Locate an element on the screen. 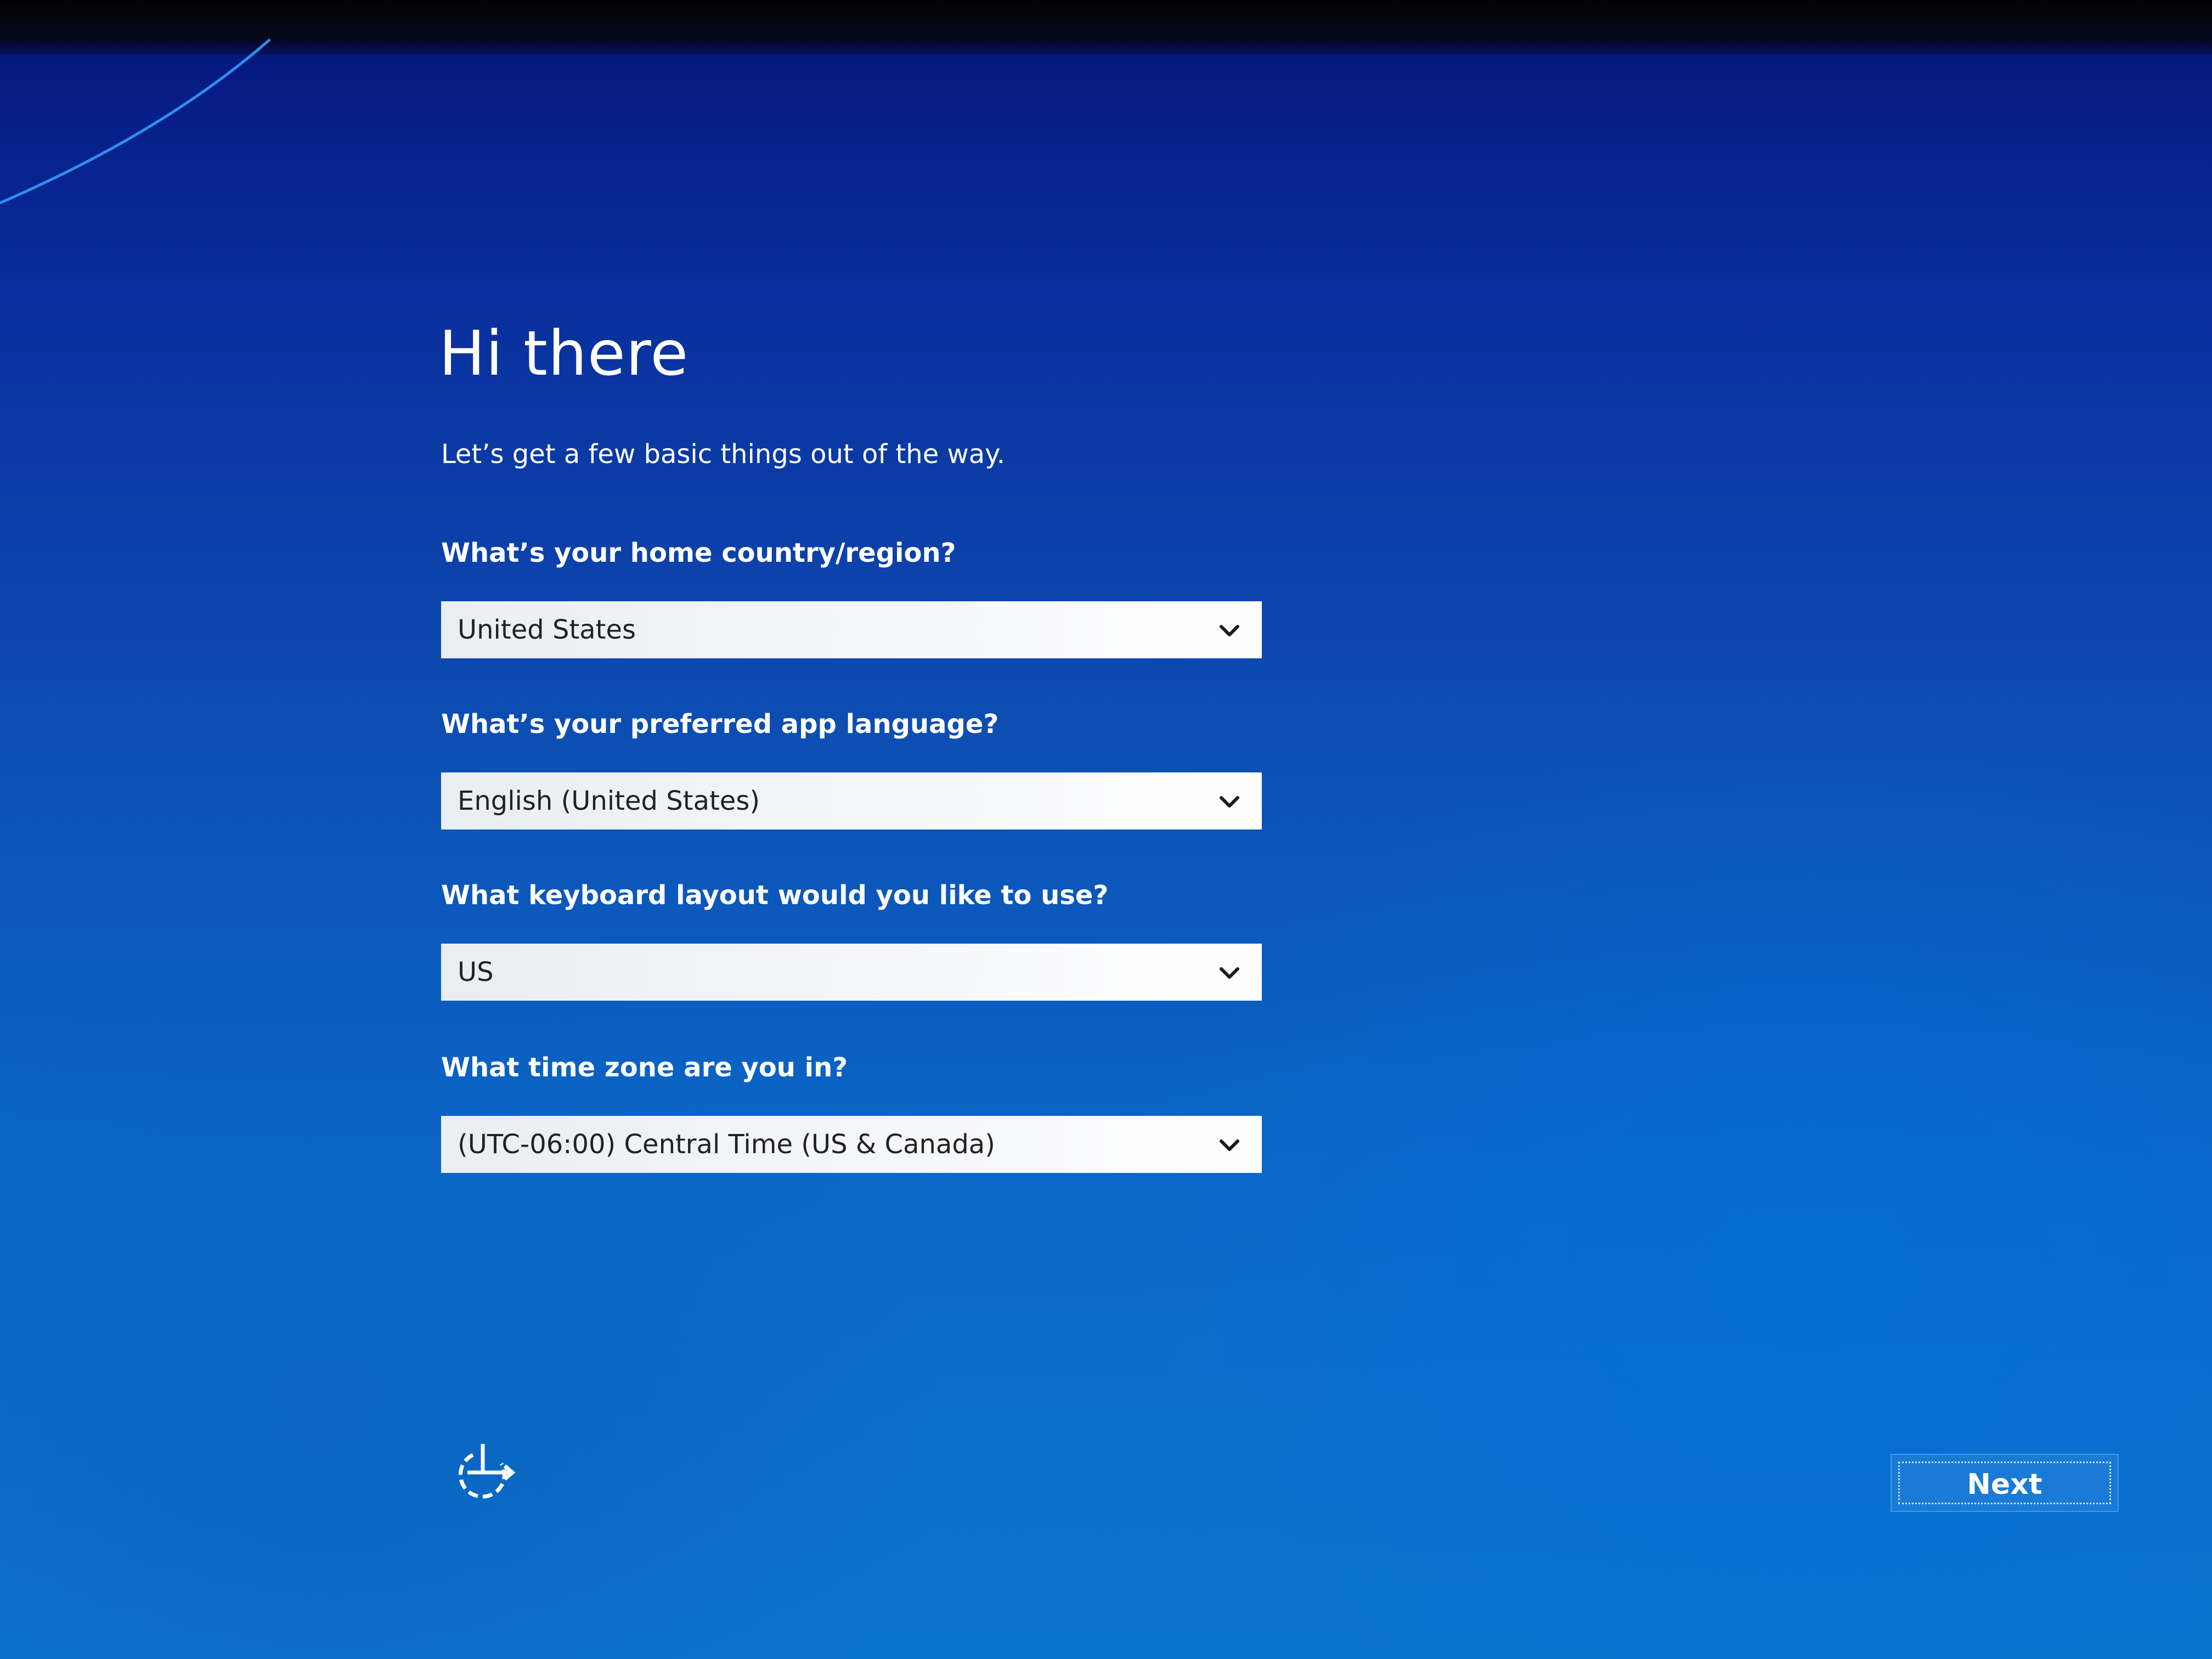 Image resolution: width=2212 pixels, height=1659 pixels. language-select-value: English (United States) is located at coordinates (609, 801).